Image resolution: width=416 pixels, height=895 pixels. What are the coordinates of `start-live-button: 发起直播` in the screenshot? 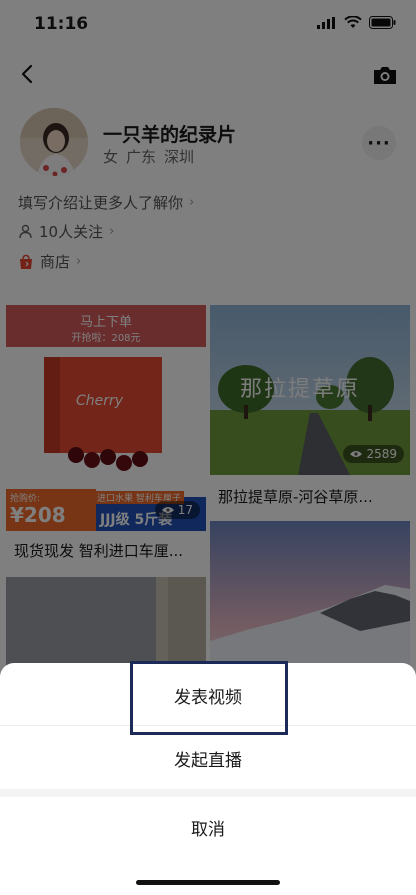 It's located at (208, 758).